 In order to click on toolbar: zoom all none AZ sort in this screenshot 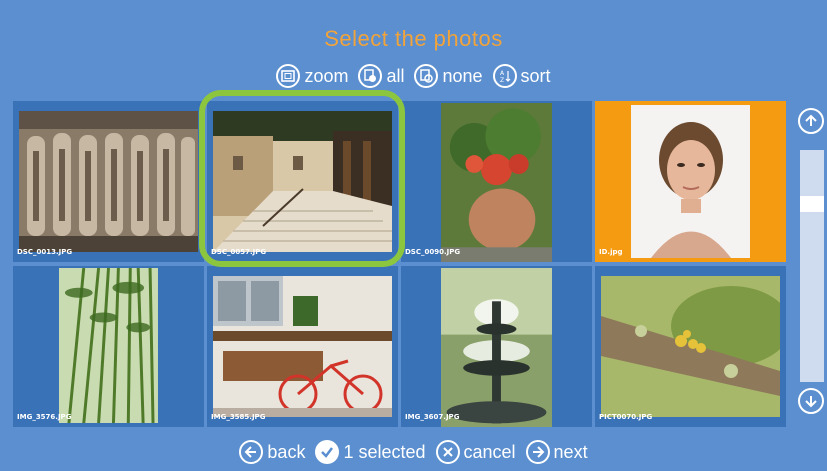, I will do `click(413, 76)`.